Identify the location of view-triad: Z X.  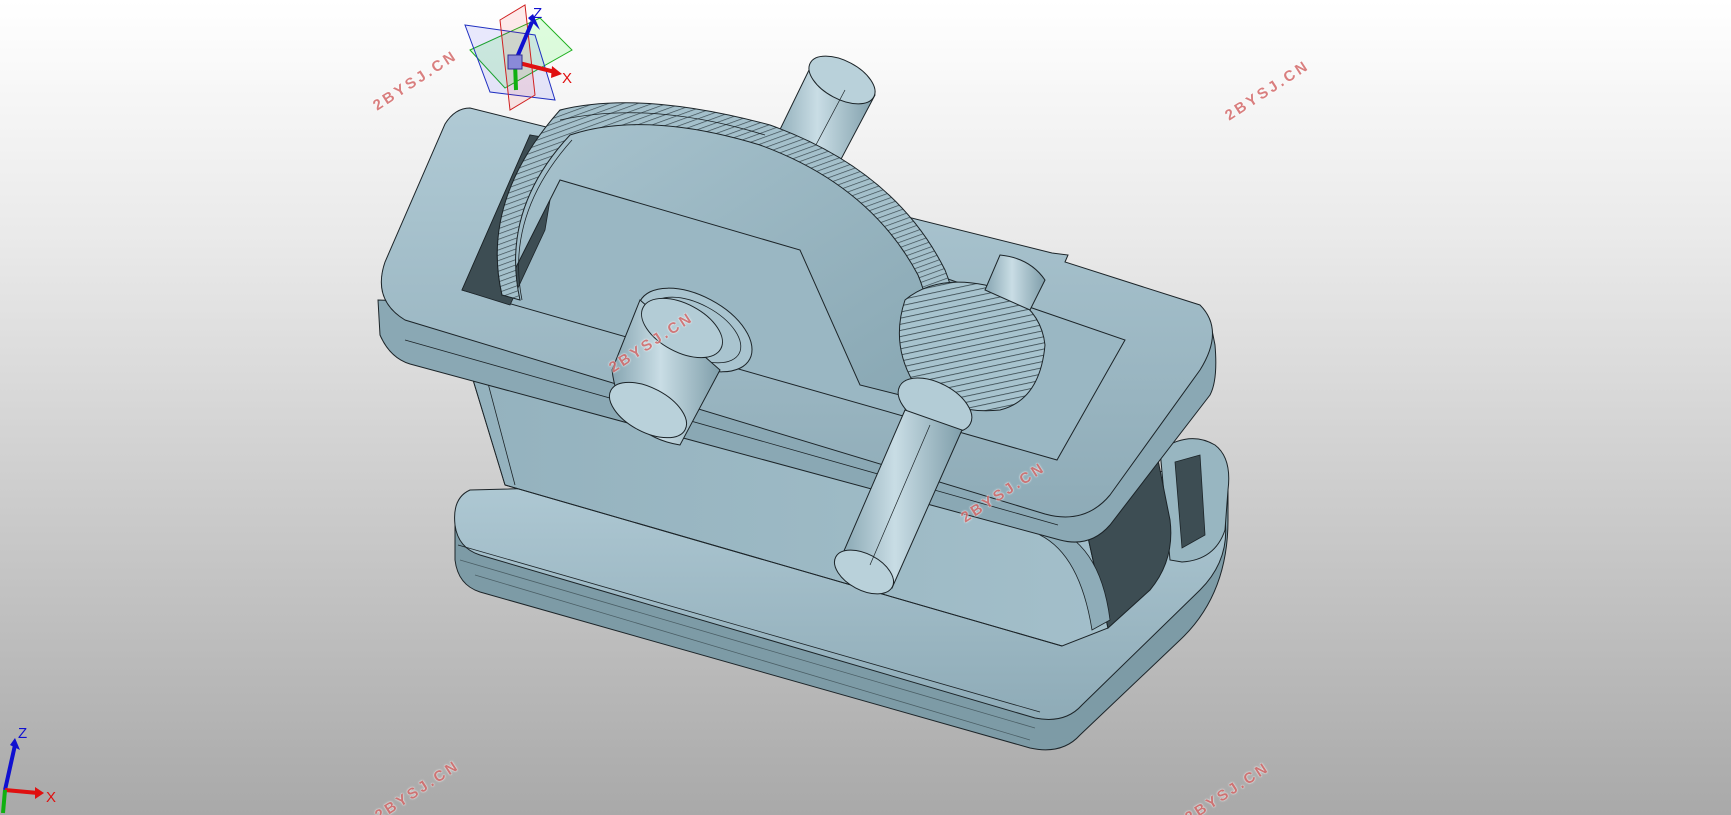
(28, 769).